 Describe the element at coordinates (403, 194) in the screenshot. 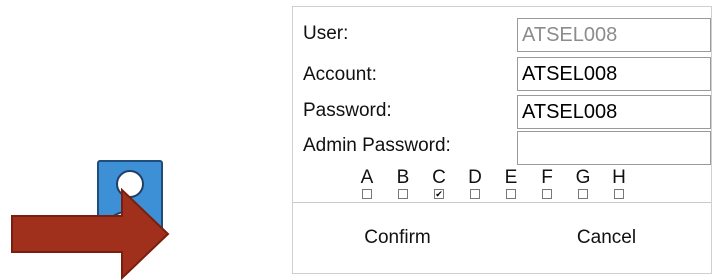

I see `checkbox-b-box` at that location.